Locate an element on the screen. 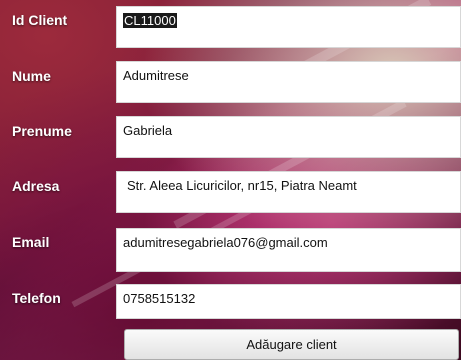 This screenshot has height=360, width=461. nume-label: Nume is located at coordinates (31, 76).